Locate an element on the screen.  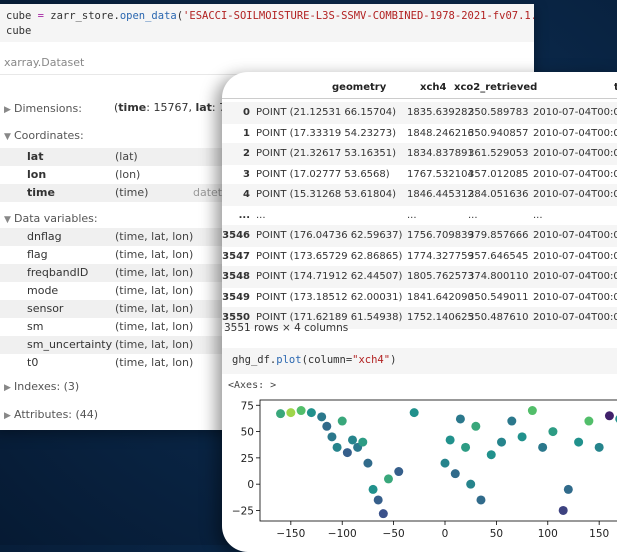
table-header-divider is located at coordinates (419, 98).